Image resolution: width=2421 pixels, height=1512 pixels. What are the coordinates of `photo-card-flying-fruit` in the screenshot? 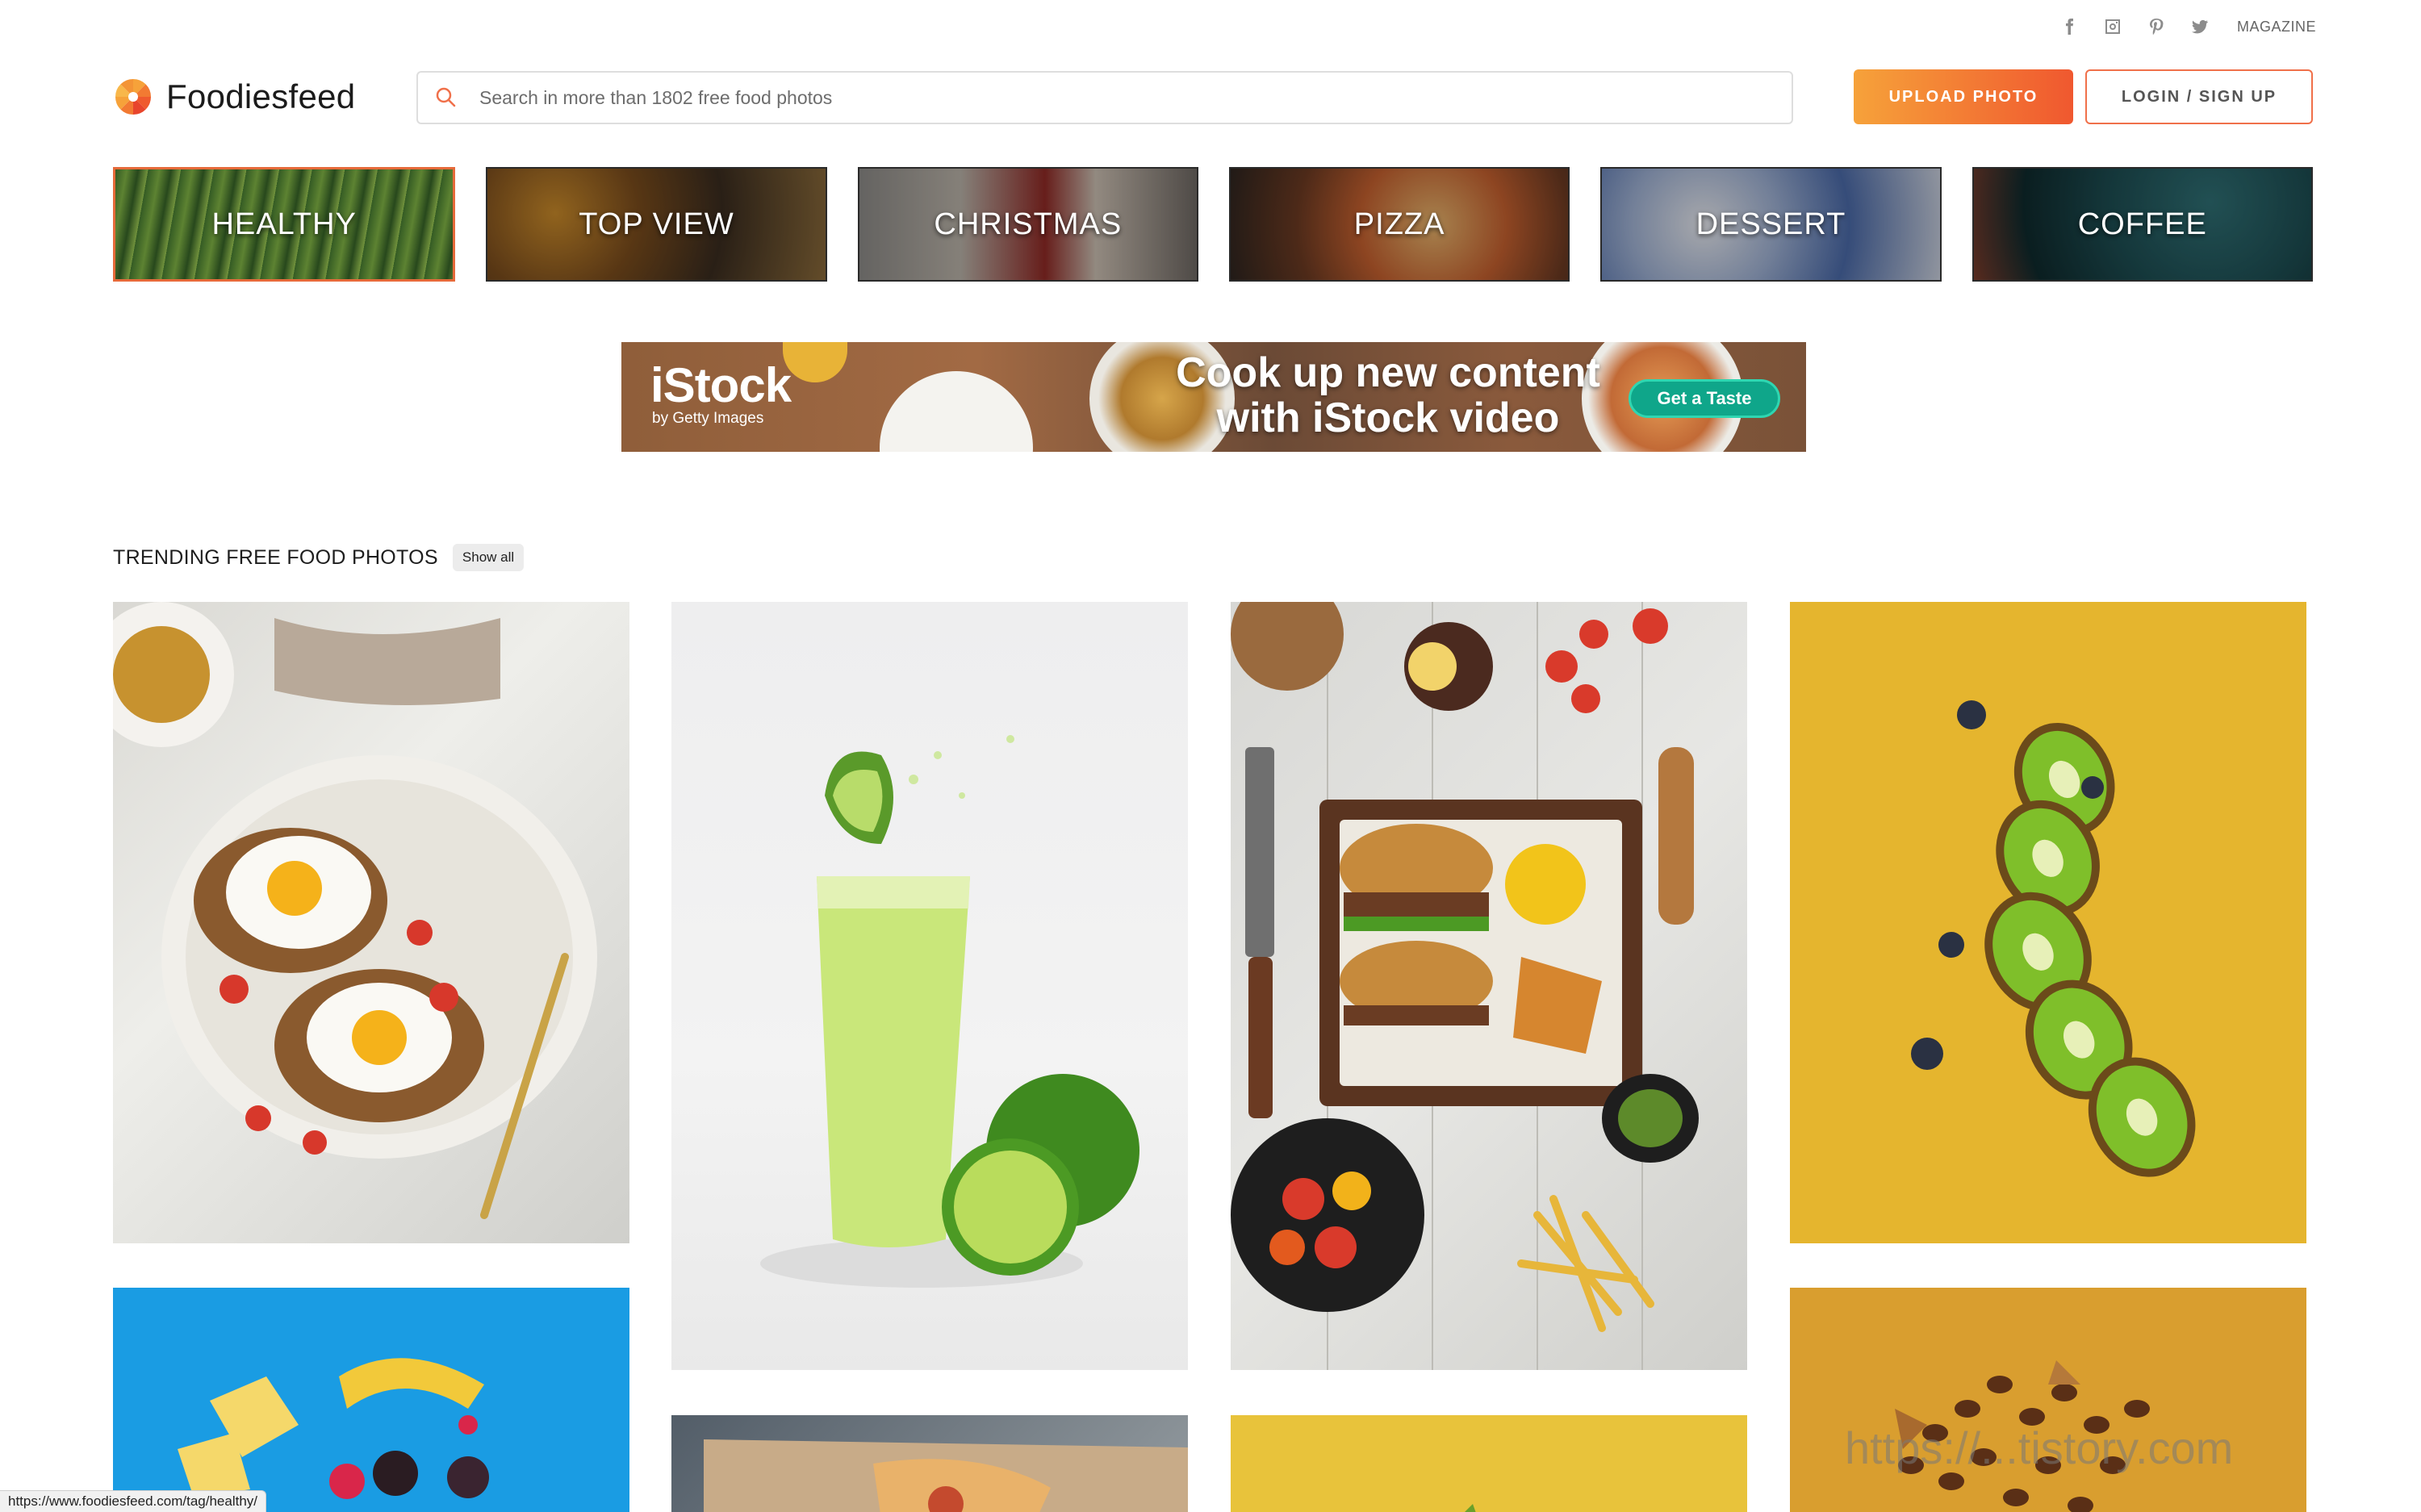 It's located at (371, 1400).